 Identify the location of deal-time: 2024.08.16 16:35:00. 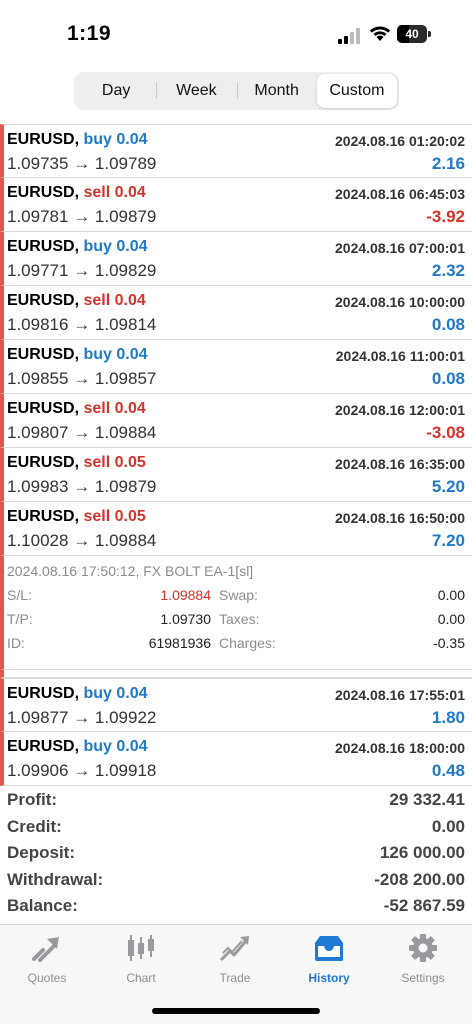
(400, 464).